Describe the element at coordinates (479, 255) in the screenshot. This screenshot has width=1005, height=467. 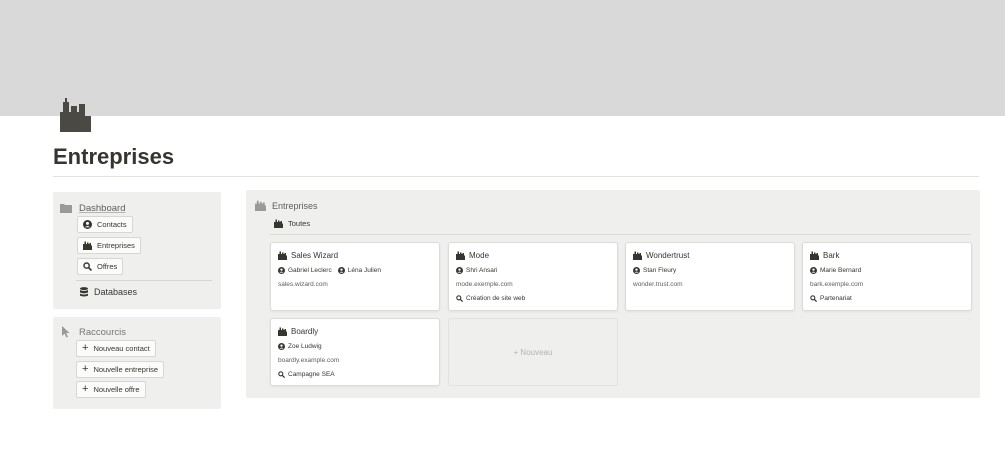
I see `card-name: Mode` at that location.